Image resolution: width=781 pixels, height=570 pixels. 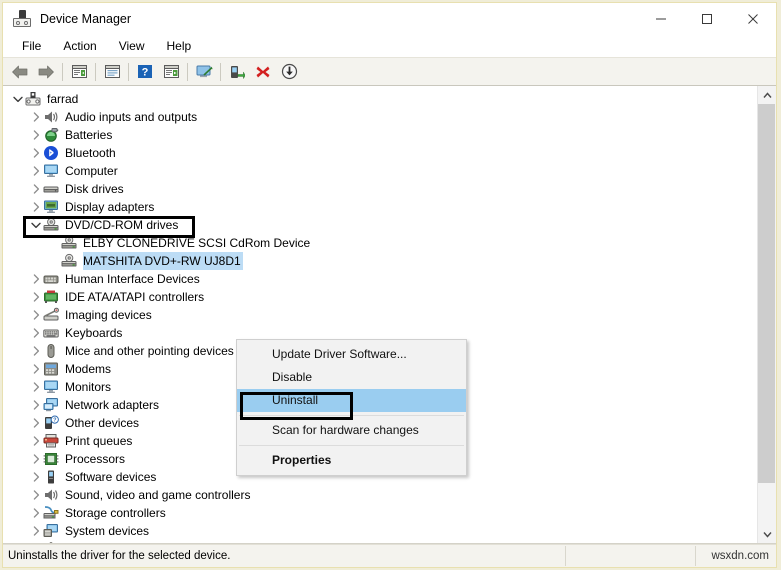 I want to click on help-icon: ?, so click(x=145, y=71).